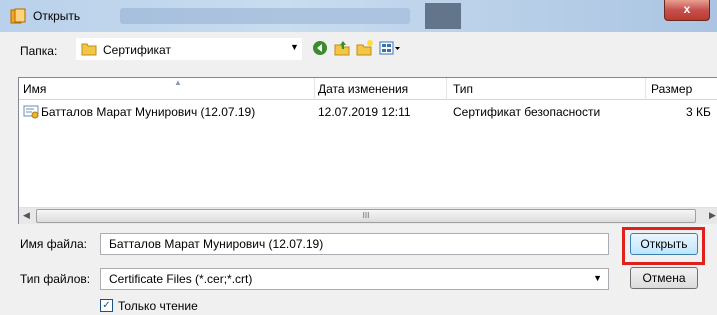 The image size is (717, 315). Describe the element at coordinates (57, 16) in the screenshot. I see `window-title: Открыть` at that location.